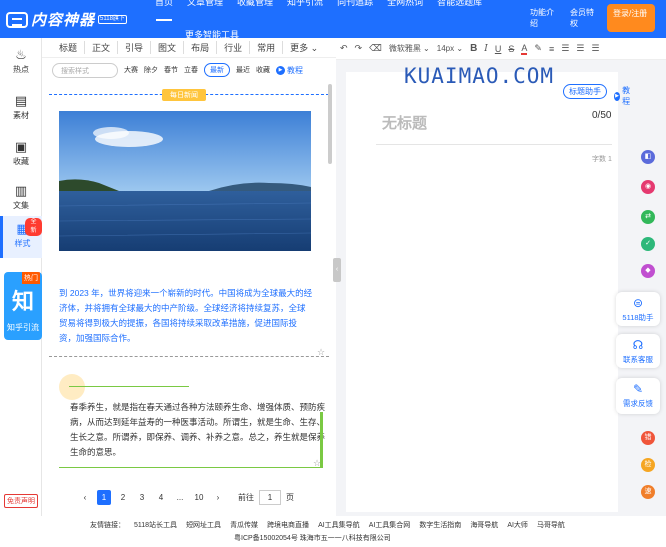 Image resolution: width=666 pixels, height=547 pixels. Describe the element at coordinates (131, 70) in the screenshot. I see `subtab-contest: 大赛` at that location.